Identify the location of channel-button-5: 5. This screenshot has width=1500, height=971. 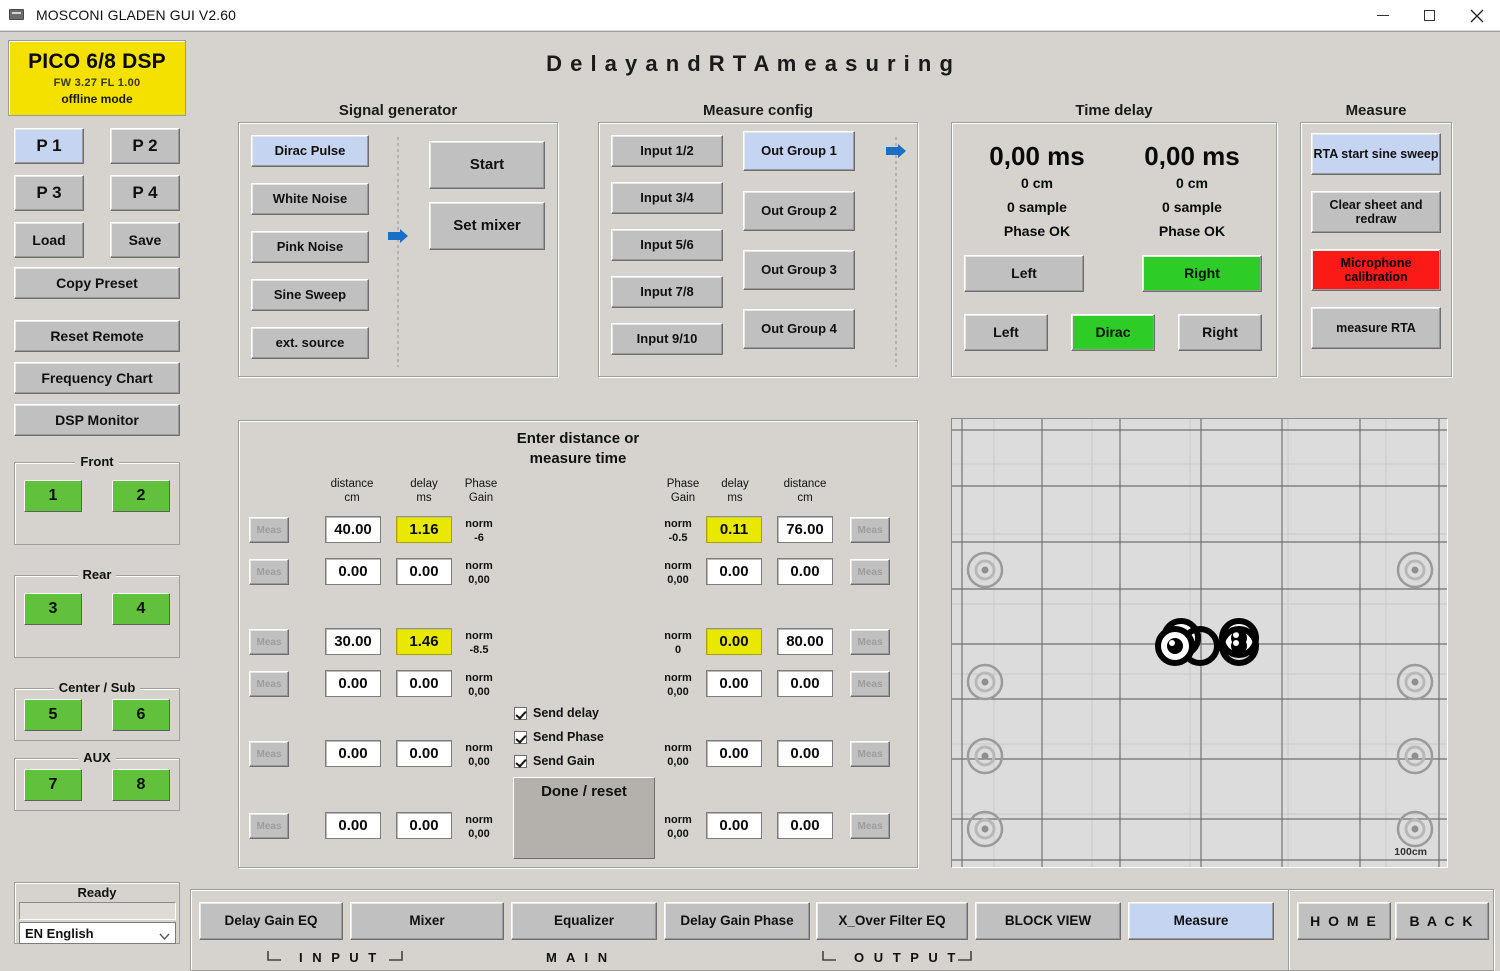
(53, 715).